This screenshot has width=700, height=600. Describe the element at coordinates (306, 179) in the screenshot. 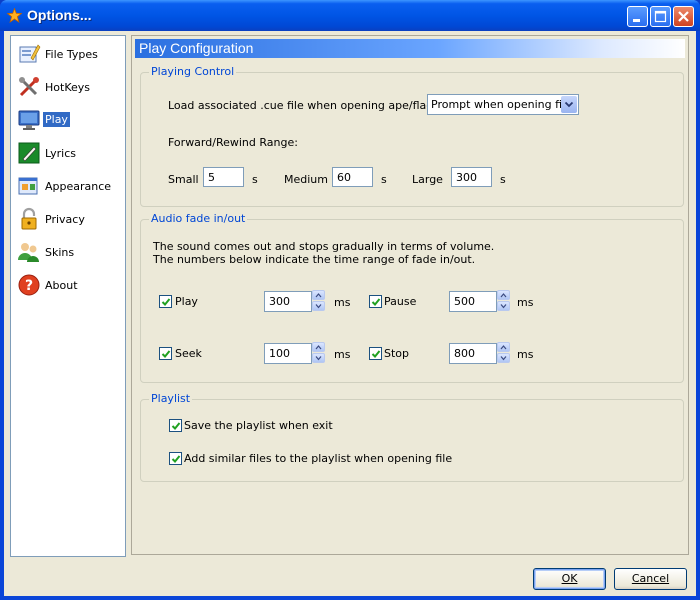

I see `medium-label: Medium` at that location.